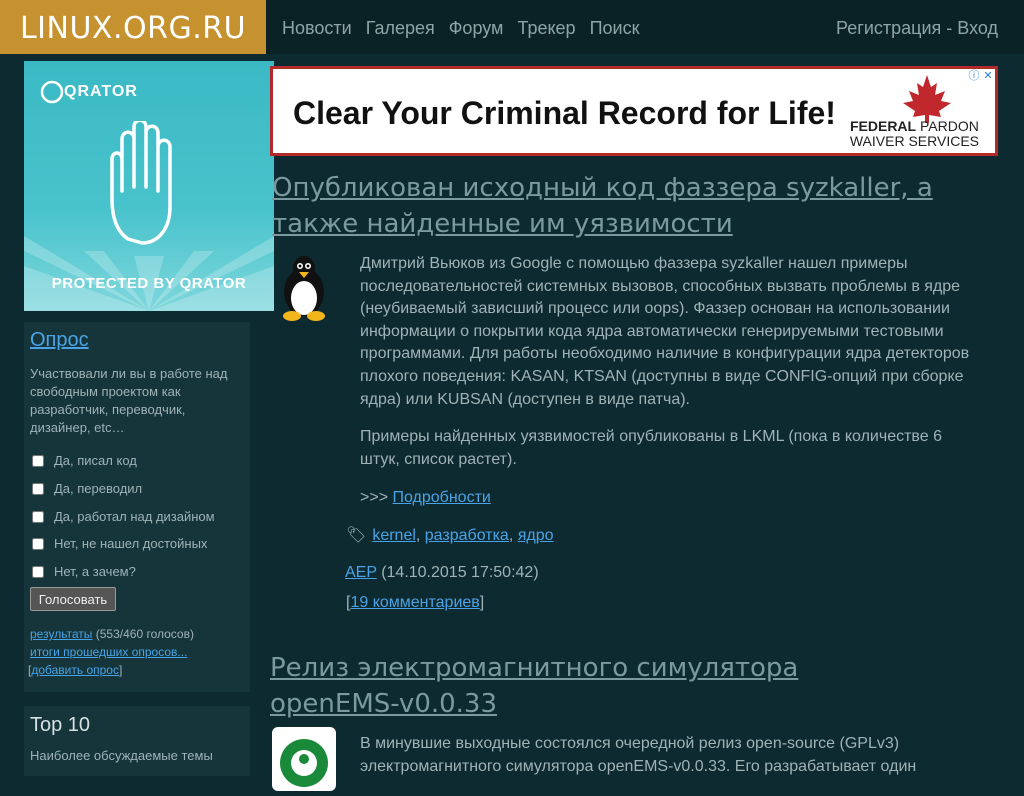 This screenshot has width=1024, height=796. I want to click on comments-link: 19 комментариев, so click(414, 602).